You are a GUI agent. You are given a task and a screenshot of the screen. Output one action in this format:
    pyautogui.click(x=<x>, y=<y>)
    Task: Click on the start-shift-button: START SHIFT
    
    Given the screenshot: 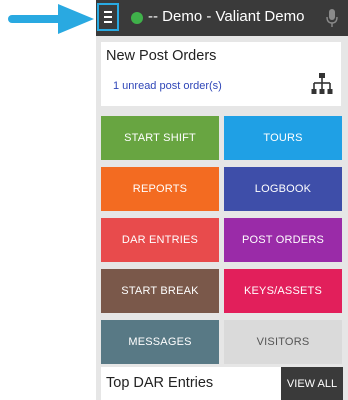 What is the action you would take?
    pyautogui.click(x=160, y=138)
    